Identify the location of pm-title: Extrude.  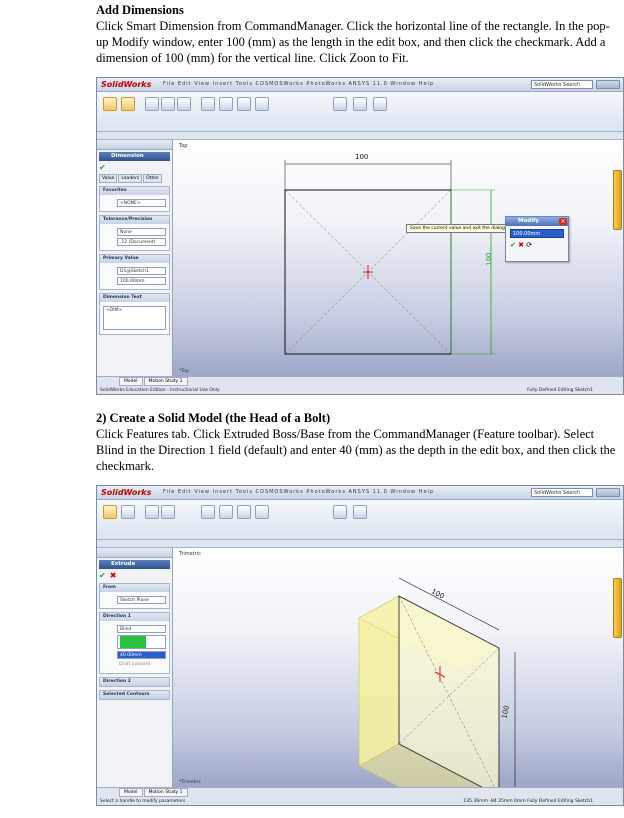
(134, 564).